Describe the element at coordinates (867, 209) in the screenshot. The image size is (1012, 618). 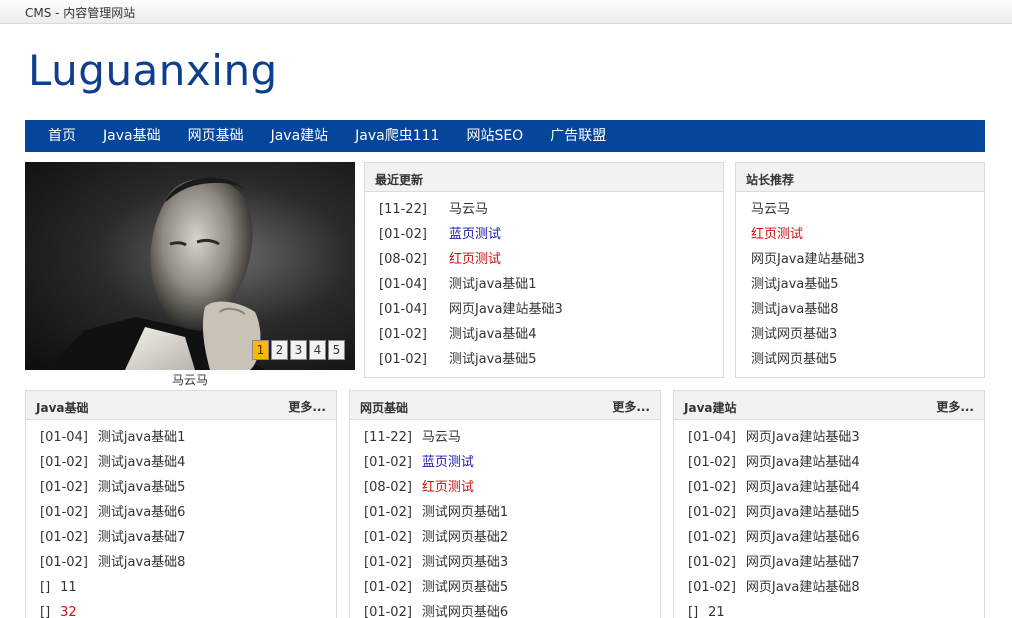
I see `list-item: 马云马` at that location.